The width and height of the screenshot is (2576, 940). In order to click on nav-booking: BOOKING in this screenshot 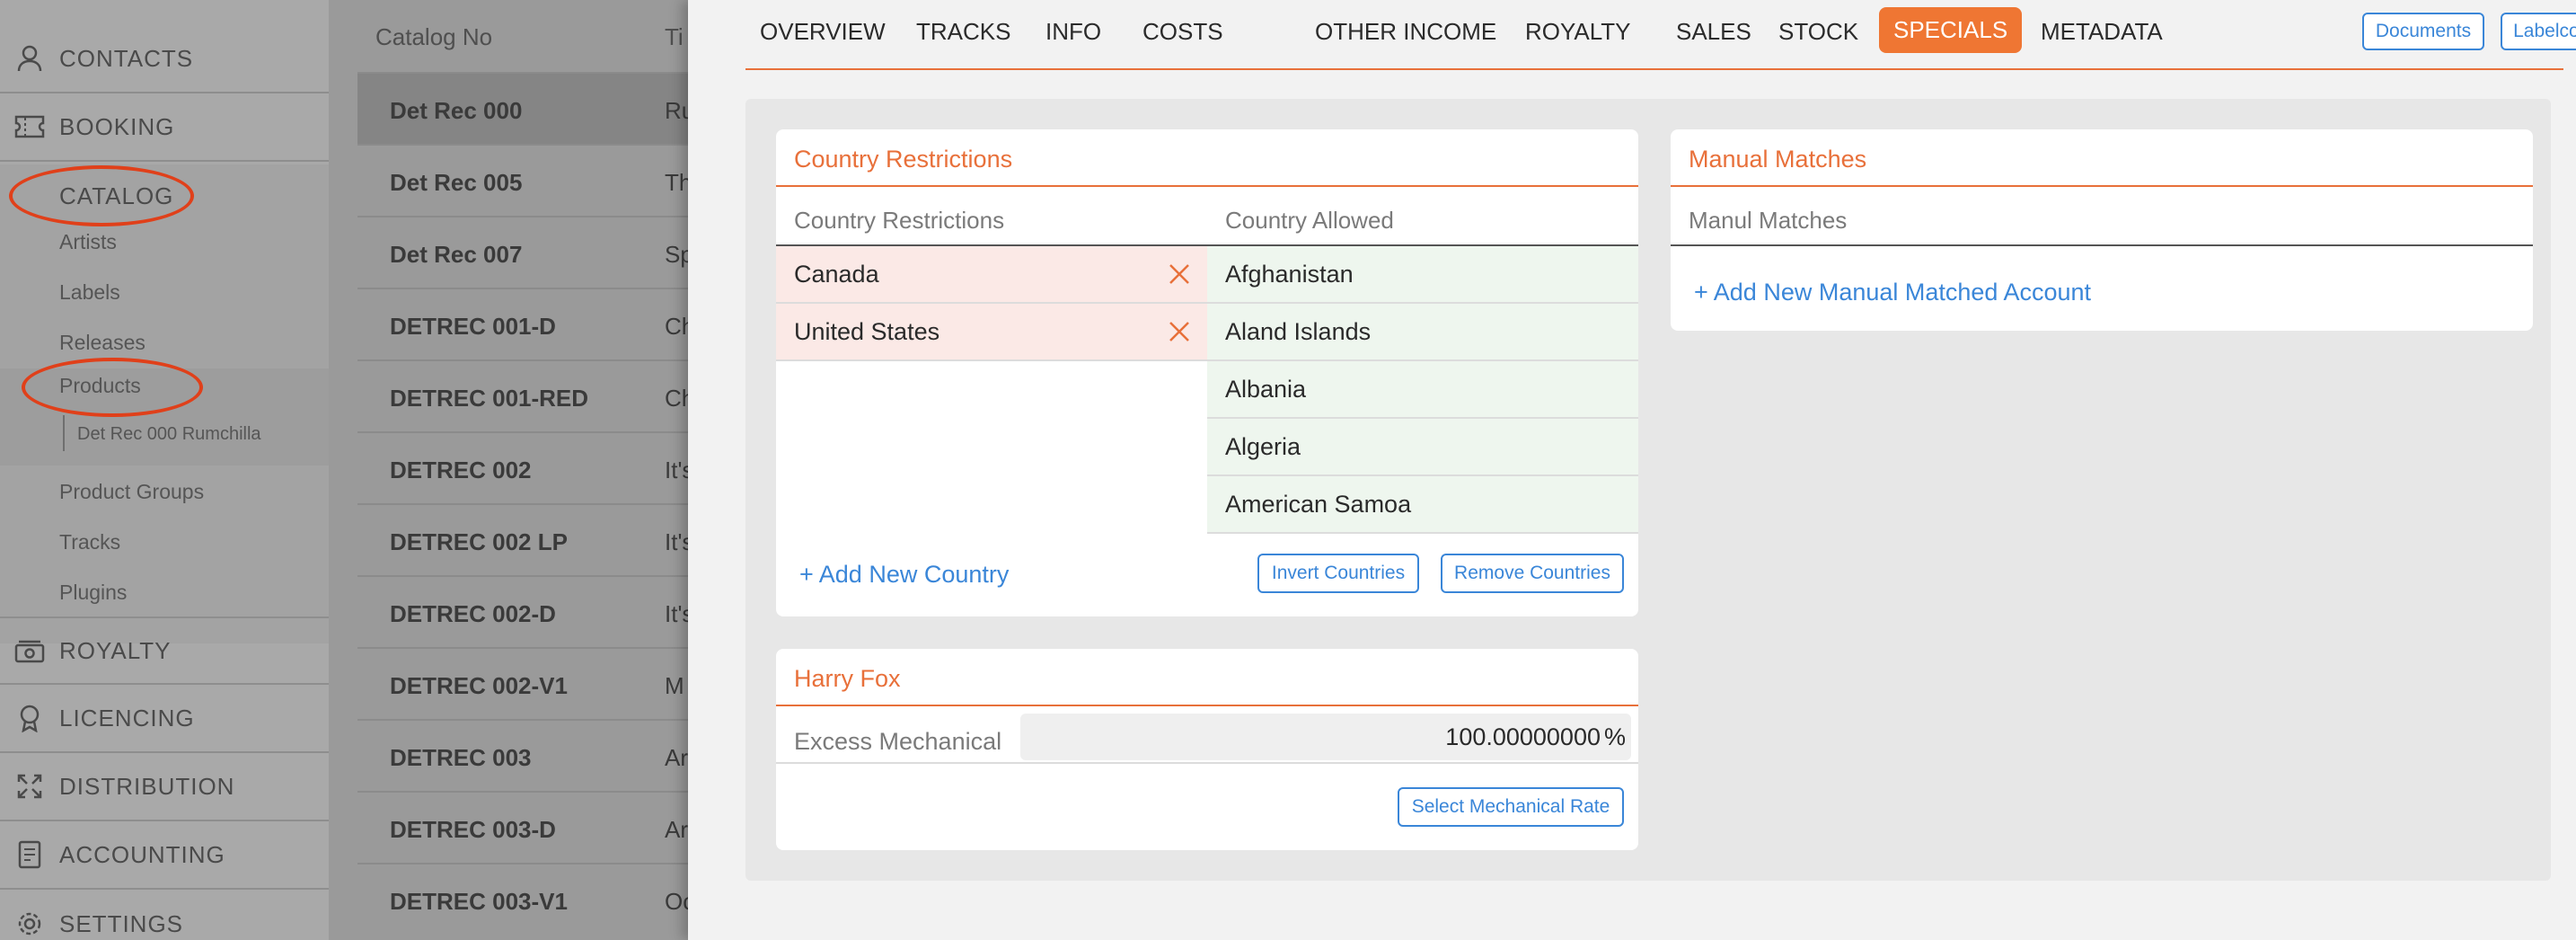, I will do `click(164, 127)`.